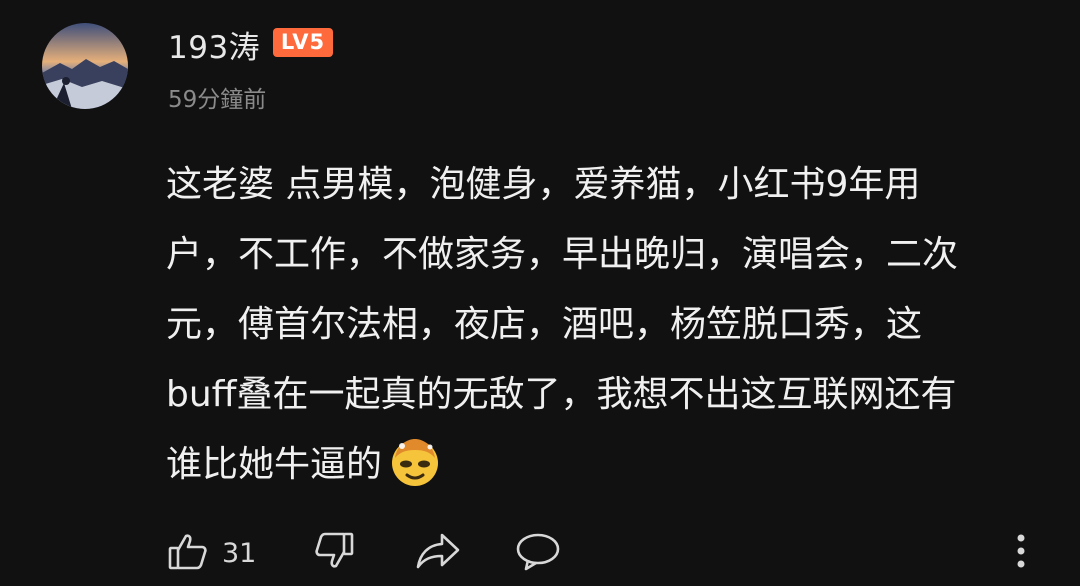  I want to click on reply-icon, so click(538, 553).